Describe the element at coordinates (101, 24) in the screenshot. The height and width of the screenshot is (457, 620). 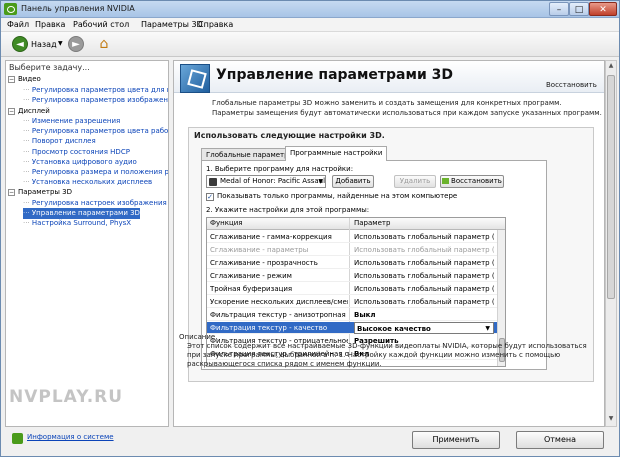
I see `menu-desktop: Рабочий стол` at that location.